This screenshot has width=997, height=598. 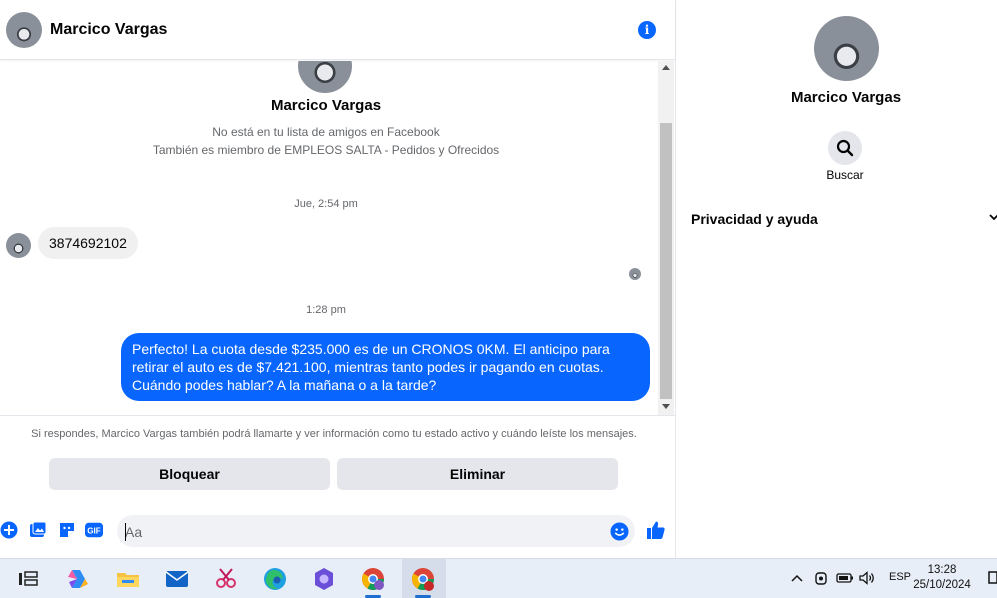 What do you see at coordinates (797, 578) in the screenshot?
I see `show-hidden-icons-chevron-icon` at bounding box center [797, 578].